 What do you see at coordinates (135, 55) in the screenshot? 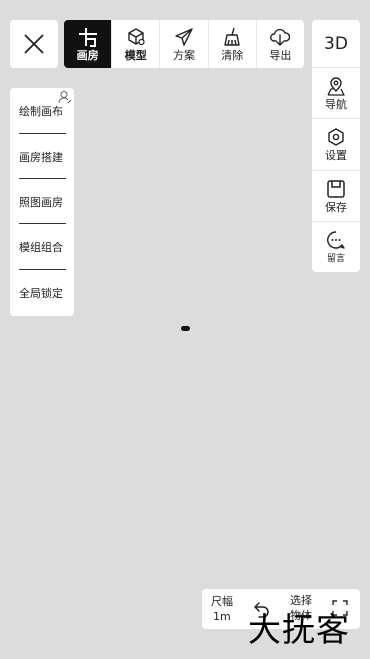
I see `tool-model-label: 模型` at bounding box center [135, 55].